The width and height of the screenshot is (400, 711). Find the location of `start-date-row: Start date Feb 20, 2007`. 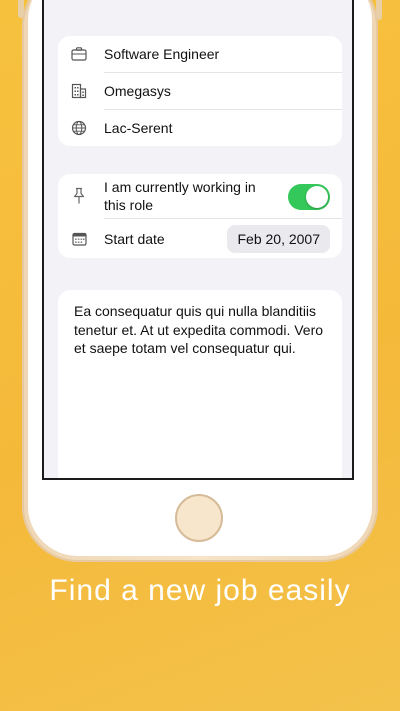

start-date-row: Start date Feb 20, 2007 is located at coordinates (200, 238).